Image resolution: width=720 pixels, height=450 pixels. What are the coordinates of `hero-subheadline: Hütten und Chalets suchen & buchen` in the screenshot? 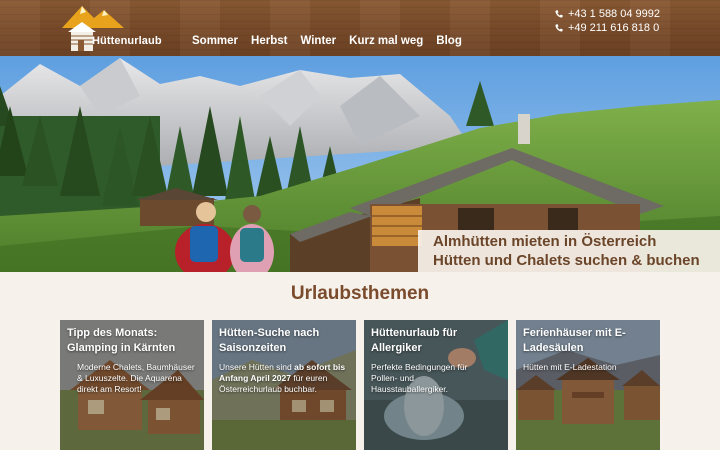 It's located at (566, 260).